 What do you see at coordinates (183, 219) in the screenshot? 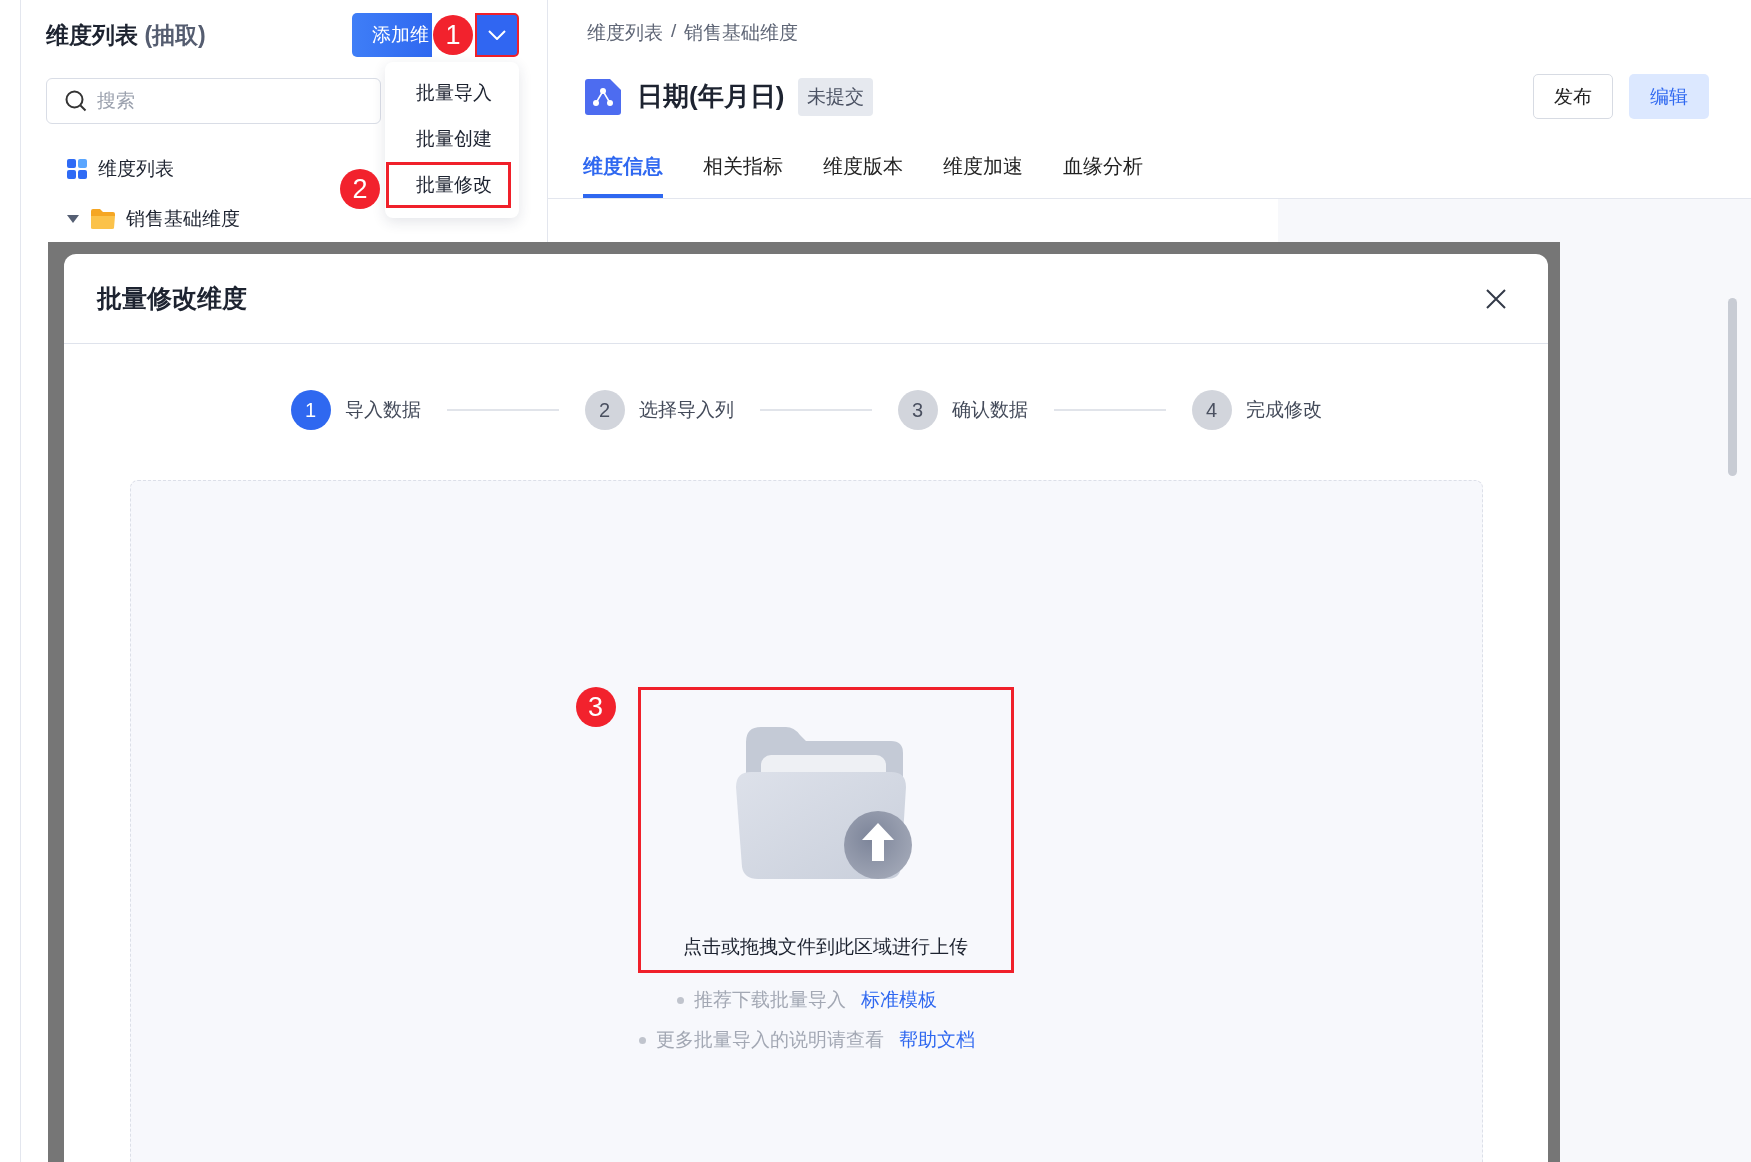
I see `tree-item: 销售基础维度` at bounding box center [183, 219].